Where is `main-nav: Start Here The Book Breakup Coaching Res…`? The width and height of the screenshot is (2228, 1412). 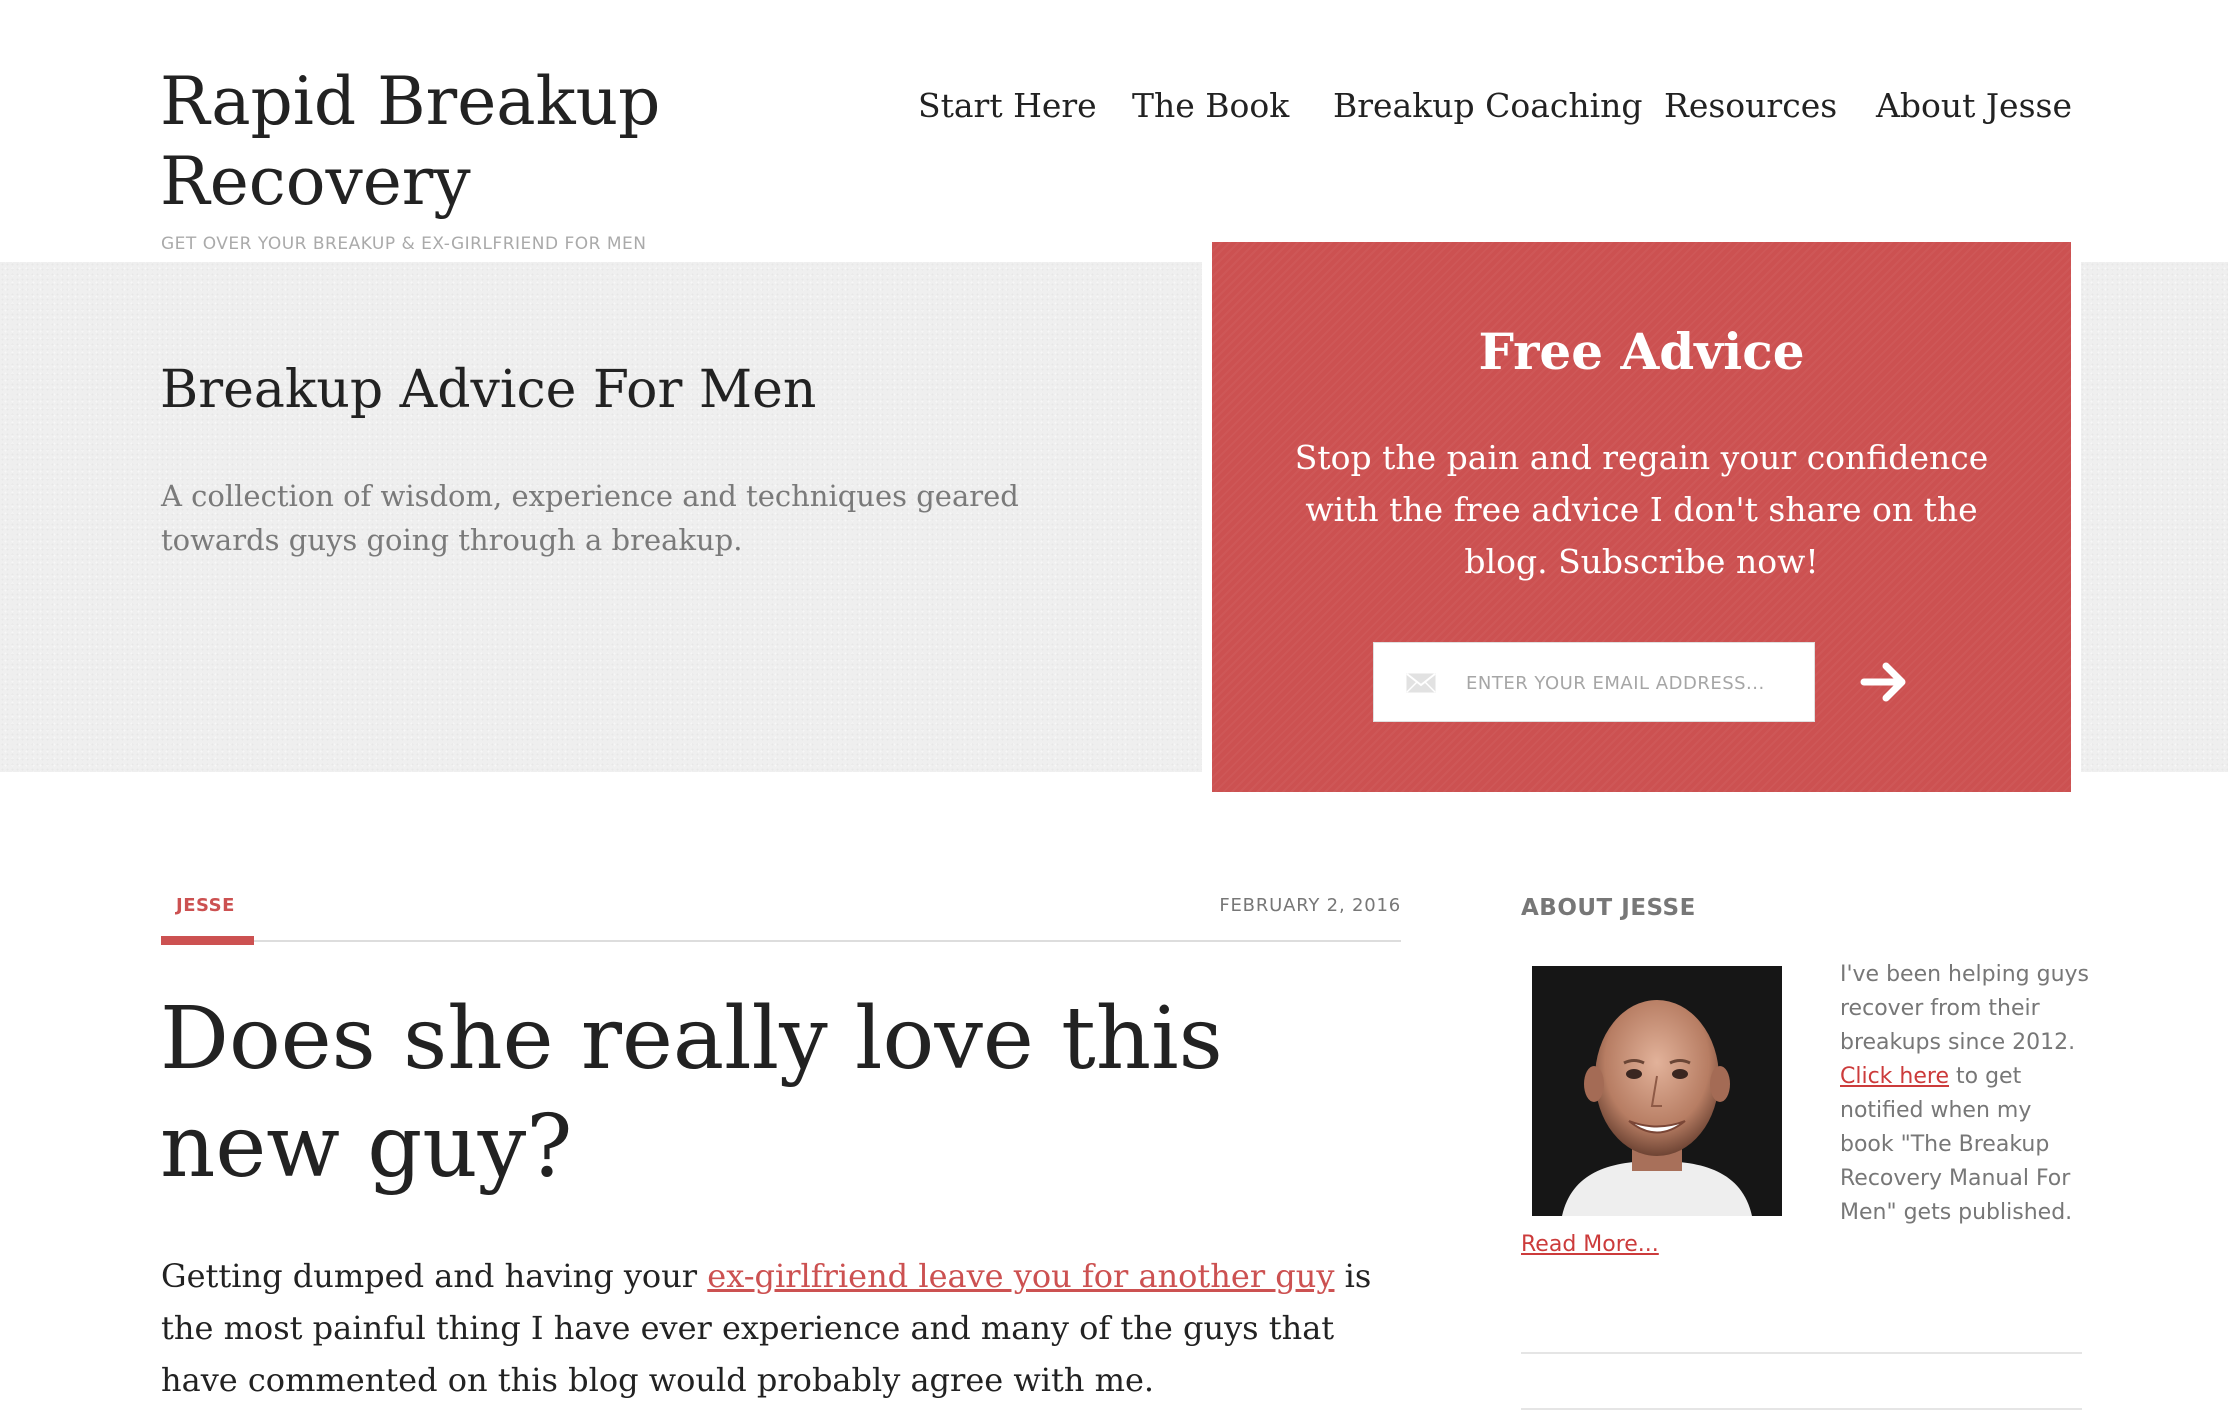 main-nav: Start Here The Book Breakup Coaching Res… is located at coordinates (1114, 111).